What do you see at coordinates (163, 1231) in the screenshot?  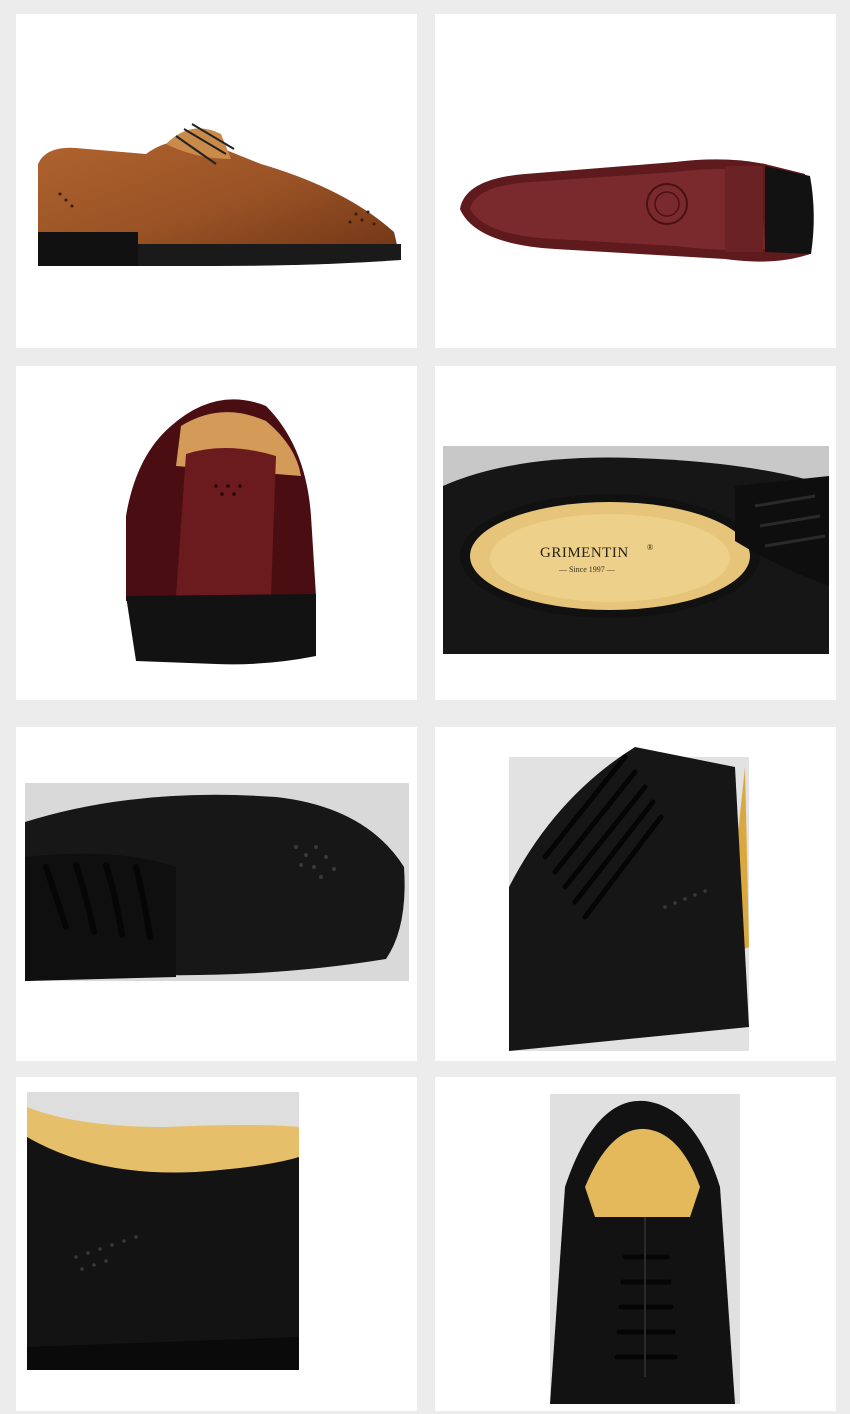 I see `black-collar-photo` at bounding box center [163, 1231].